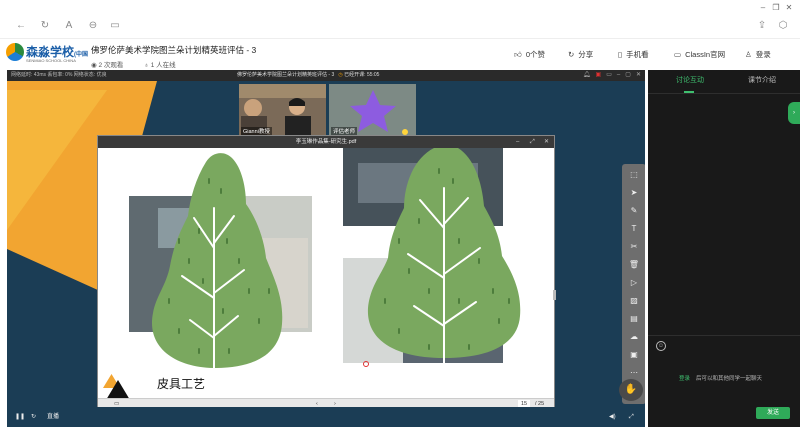 Image resolution: width=800 pixels, height=429 pixels. Describe the element at coordinates (45, 26) in the screenshot. I see `refresh-icon: ↻` at that location.